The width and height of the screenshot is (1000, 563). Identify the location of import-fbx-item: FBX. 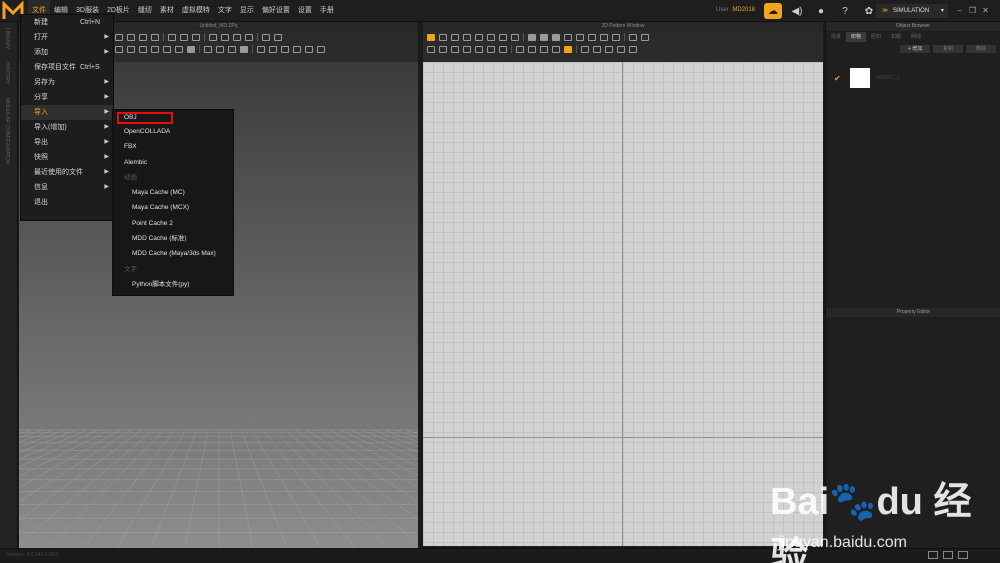
(173, 146).